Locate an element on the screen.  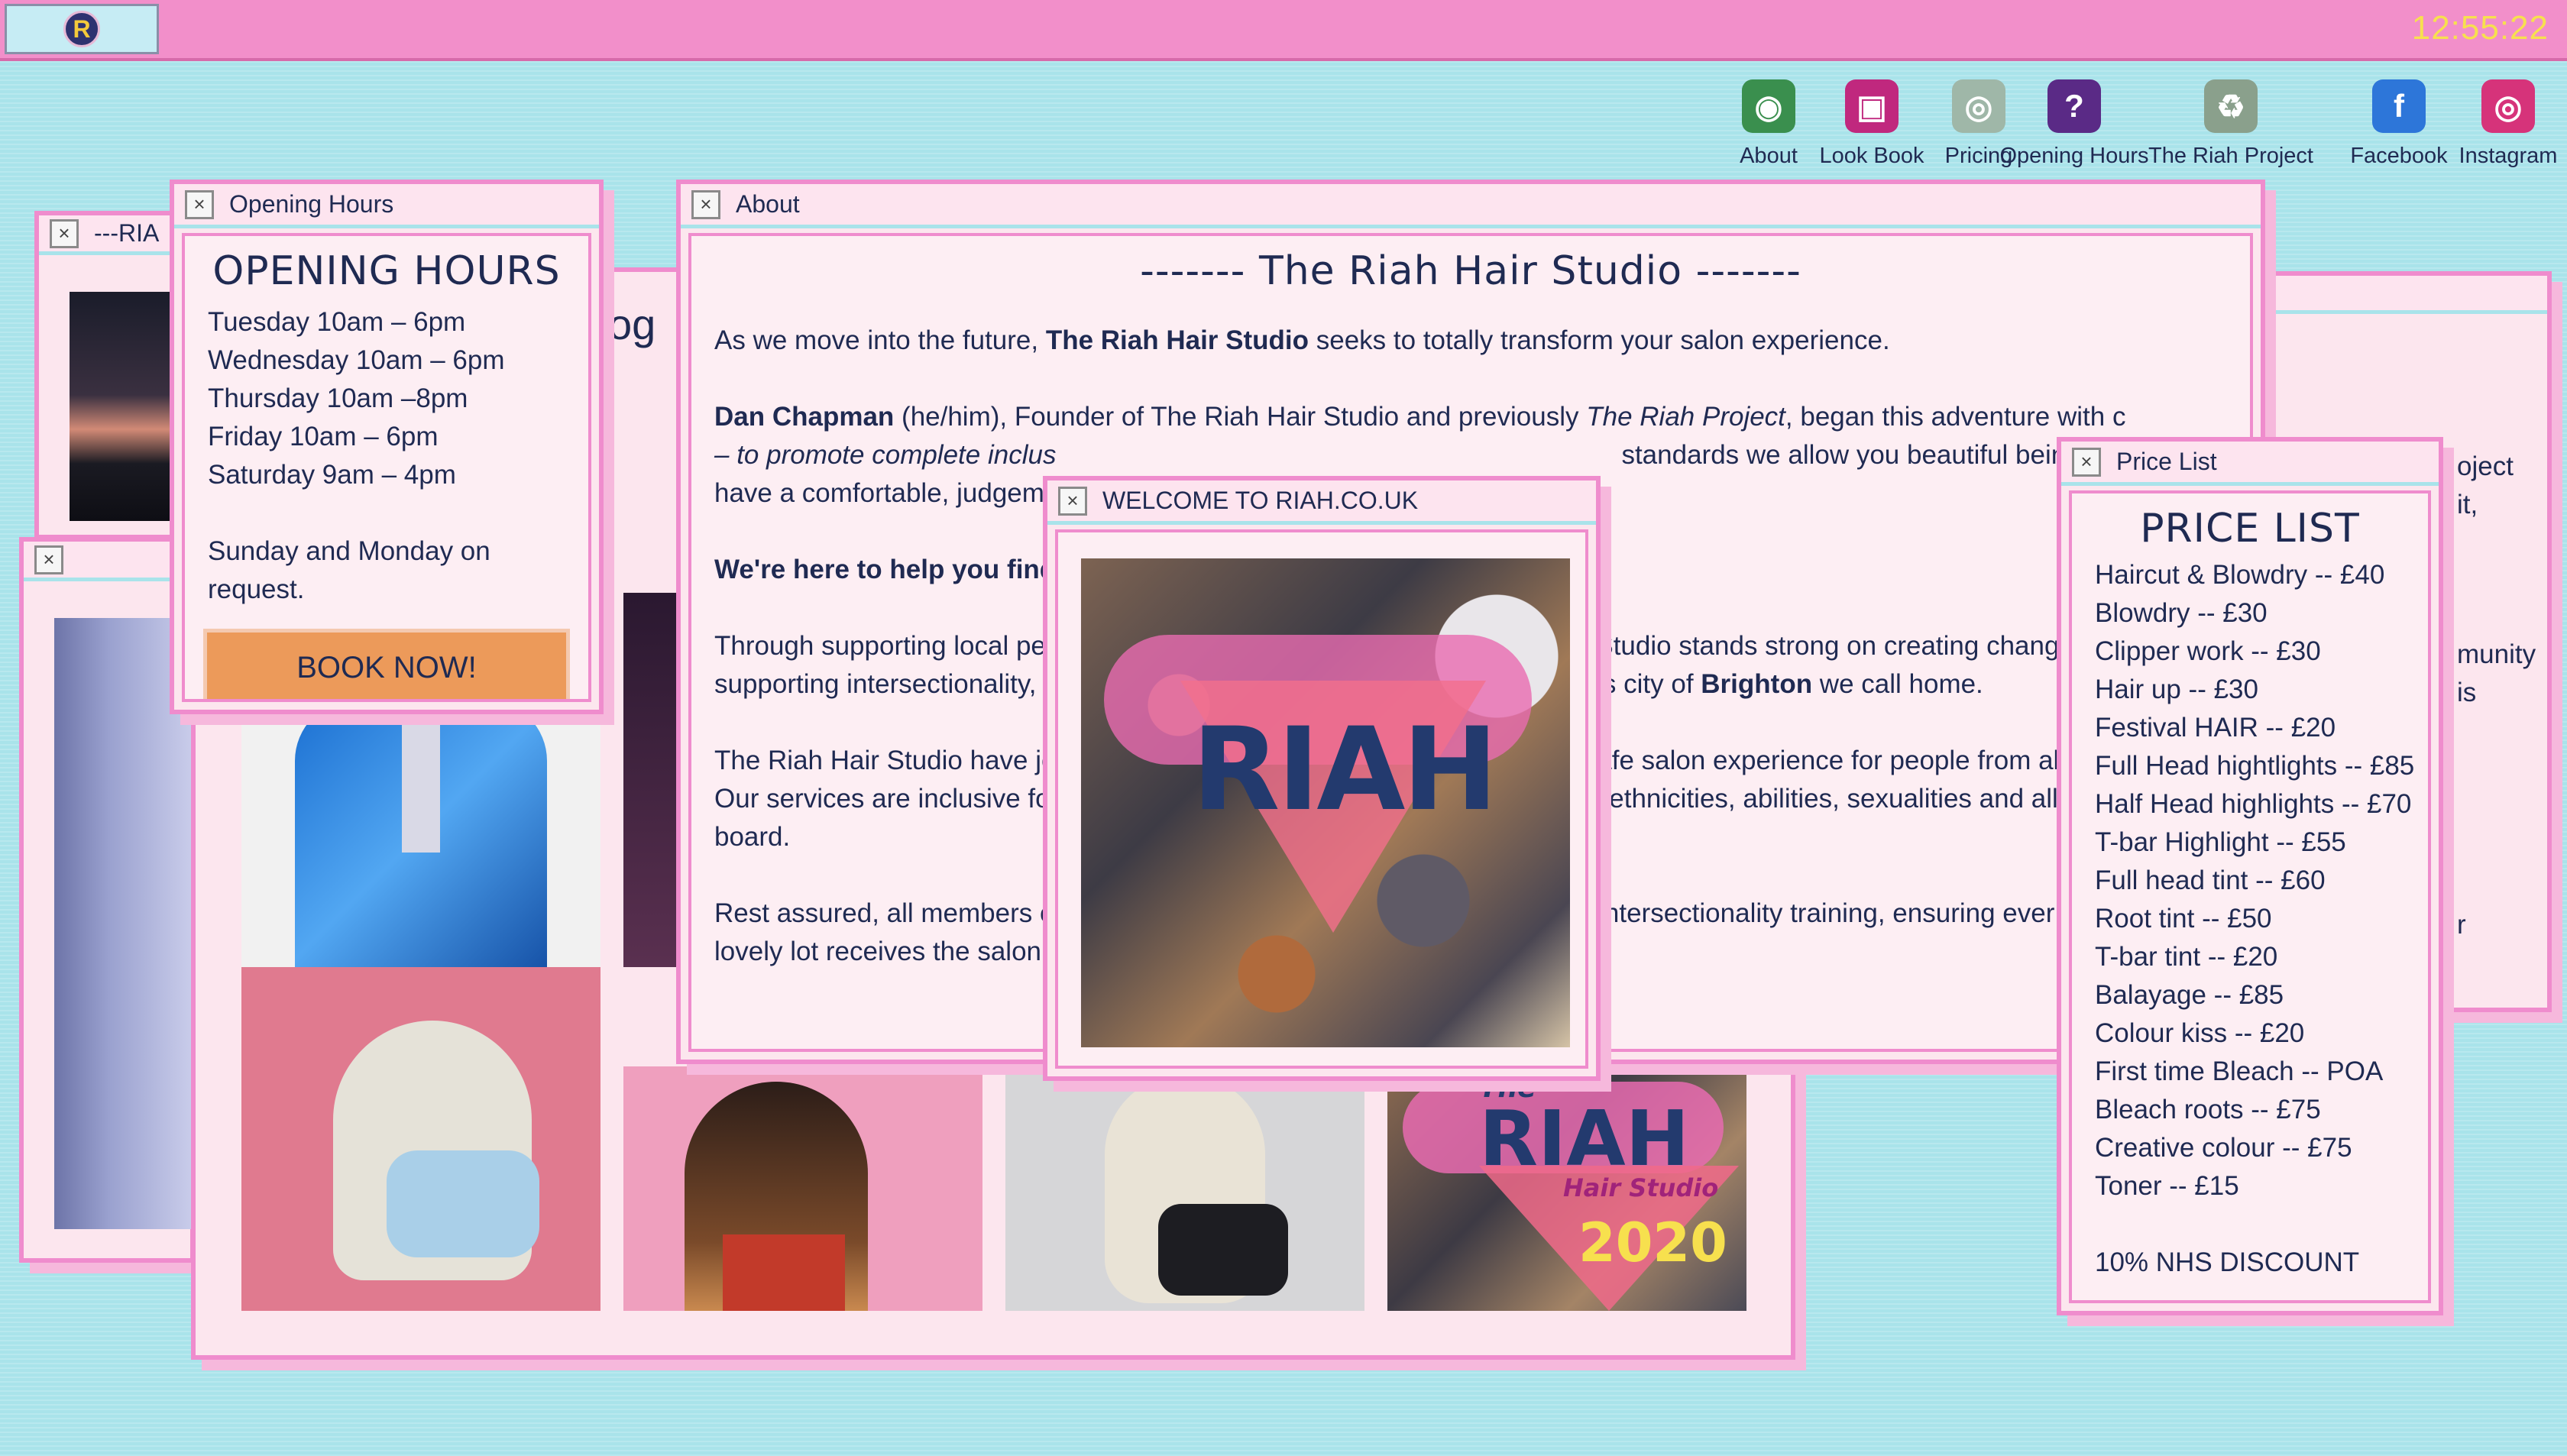
project-text: it, is located at coordinates (2467, 504).